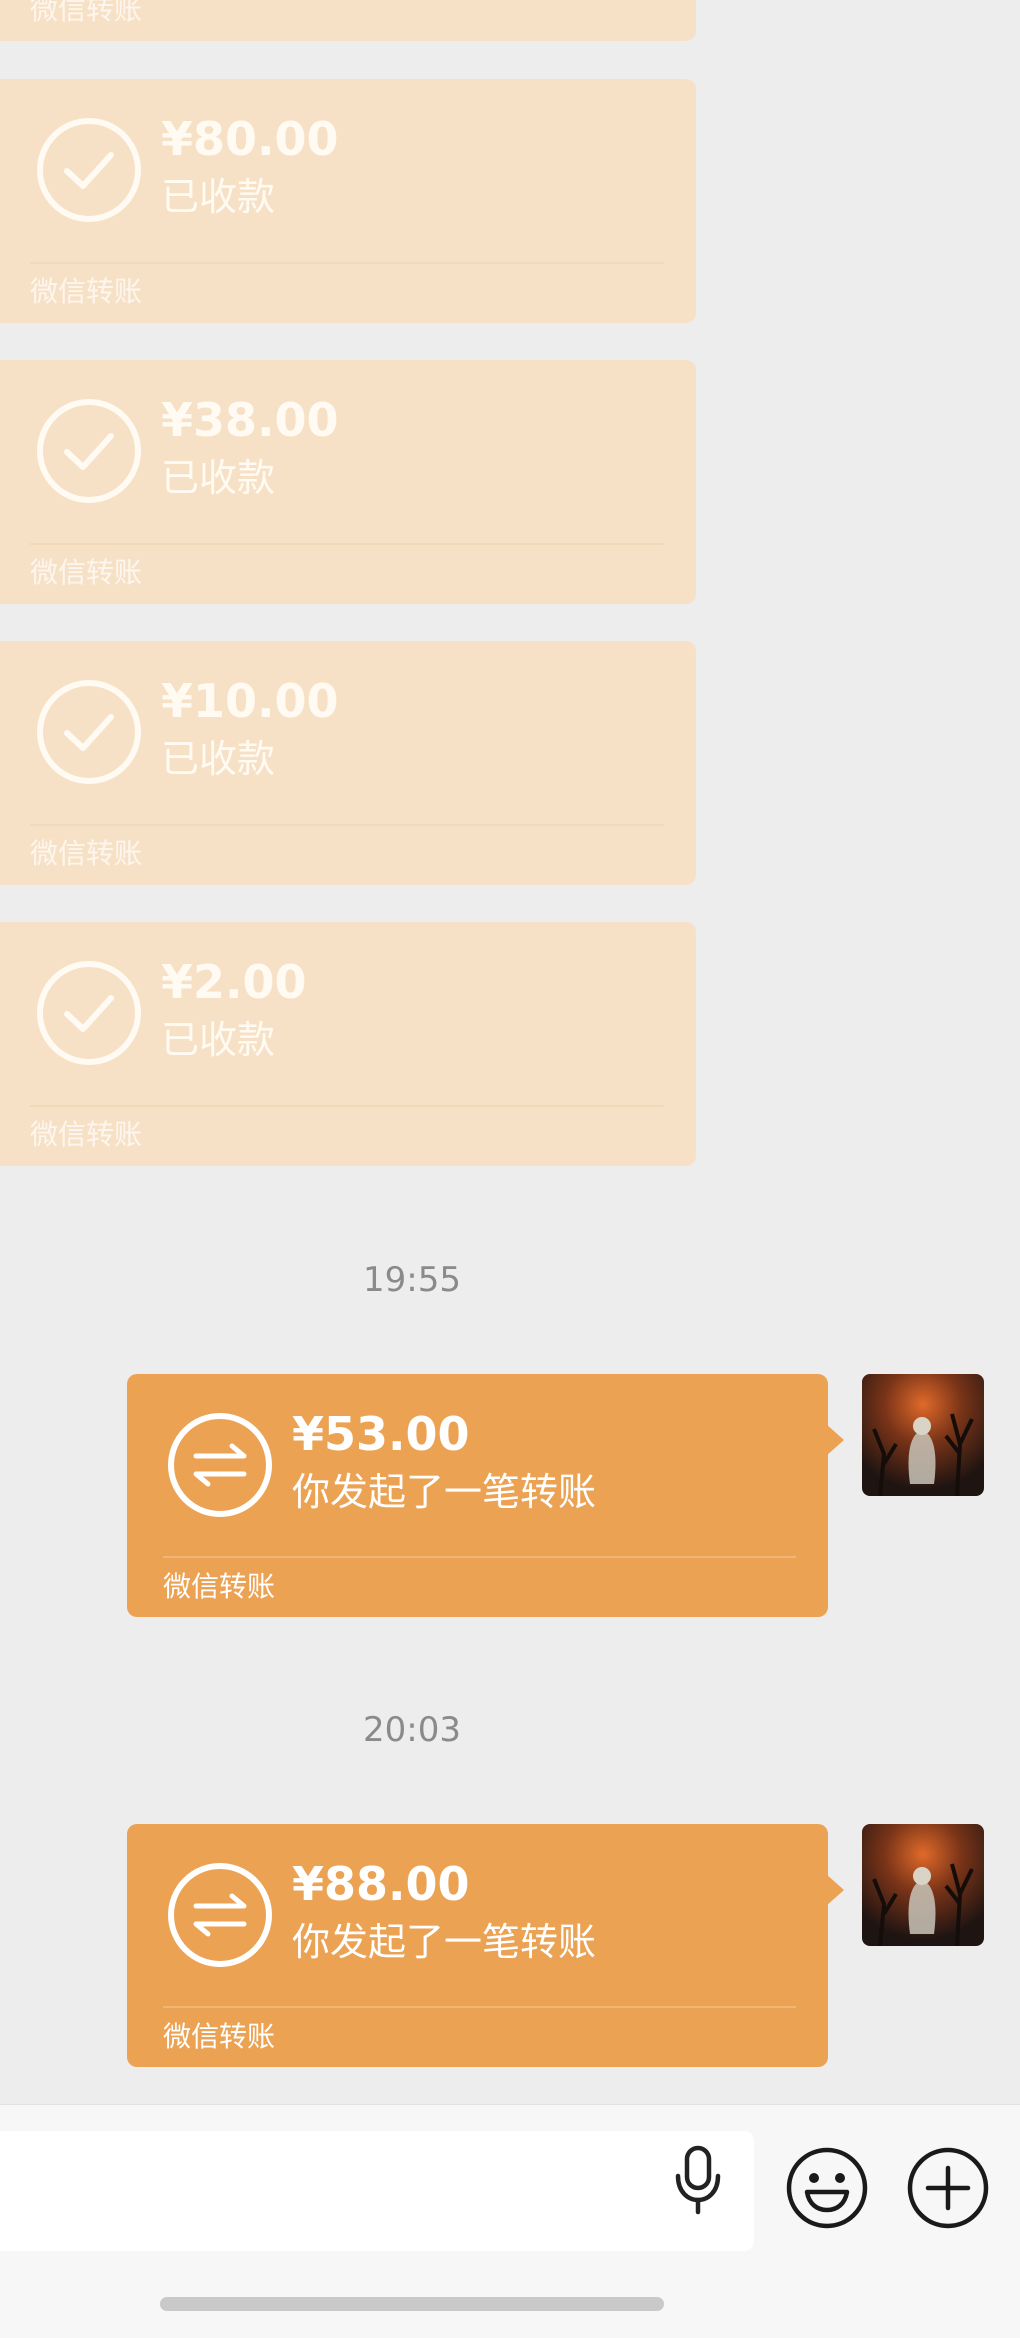 Image resolution: width=1020 pixels, height=2338 pixels. Describe the element at coordinates (348, 763) in the screenshot. I see `transfer-card-received: ¥10.00 已收款 微信转账` at that location.